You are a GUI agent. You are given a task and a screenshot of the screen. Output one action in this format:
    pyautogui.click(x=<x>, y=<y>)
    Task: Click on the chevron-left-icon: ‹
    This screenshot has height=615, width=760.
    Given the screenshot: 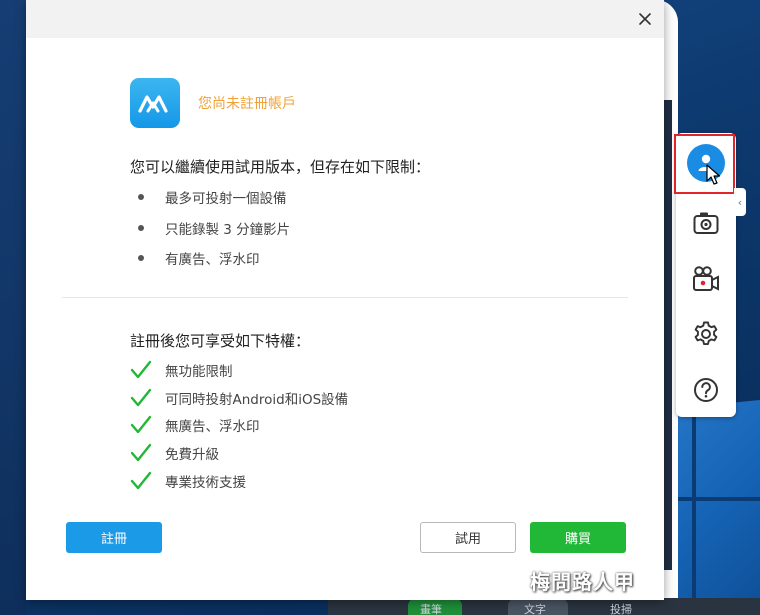 What is the action you would take?
    pyautogui.click(x=740, y=202)
    